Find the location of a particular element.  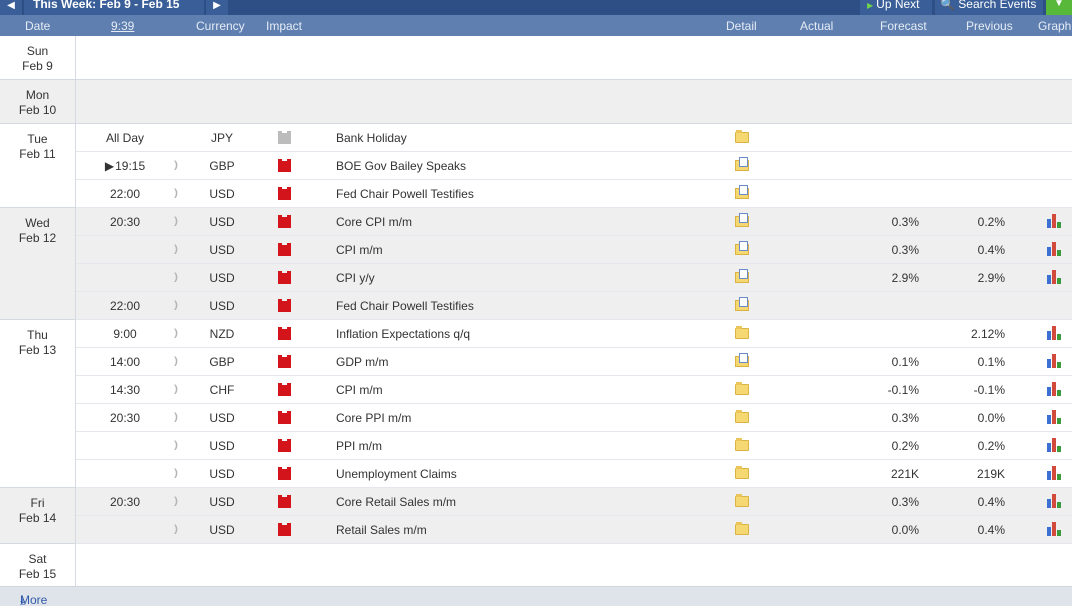

column-actual: Actual is located at coordinates (817, 26).